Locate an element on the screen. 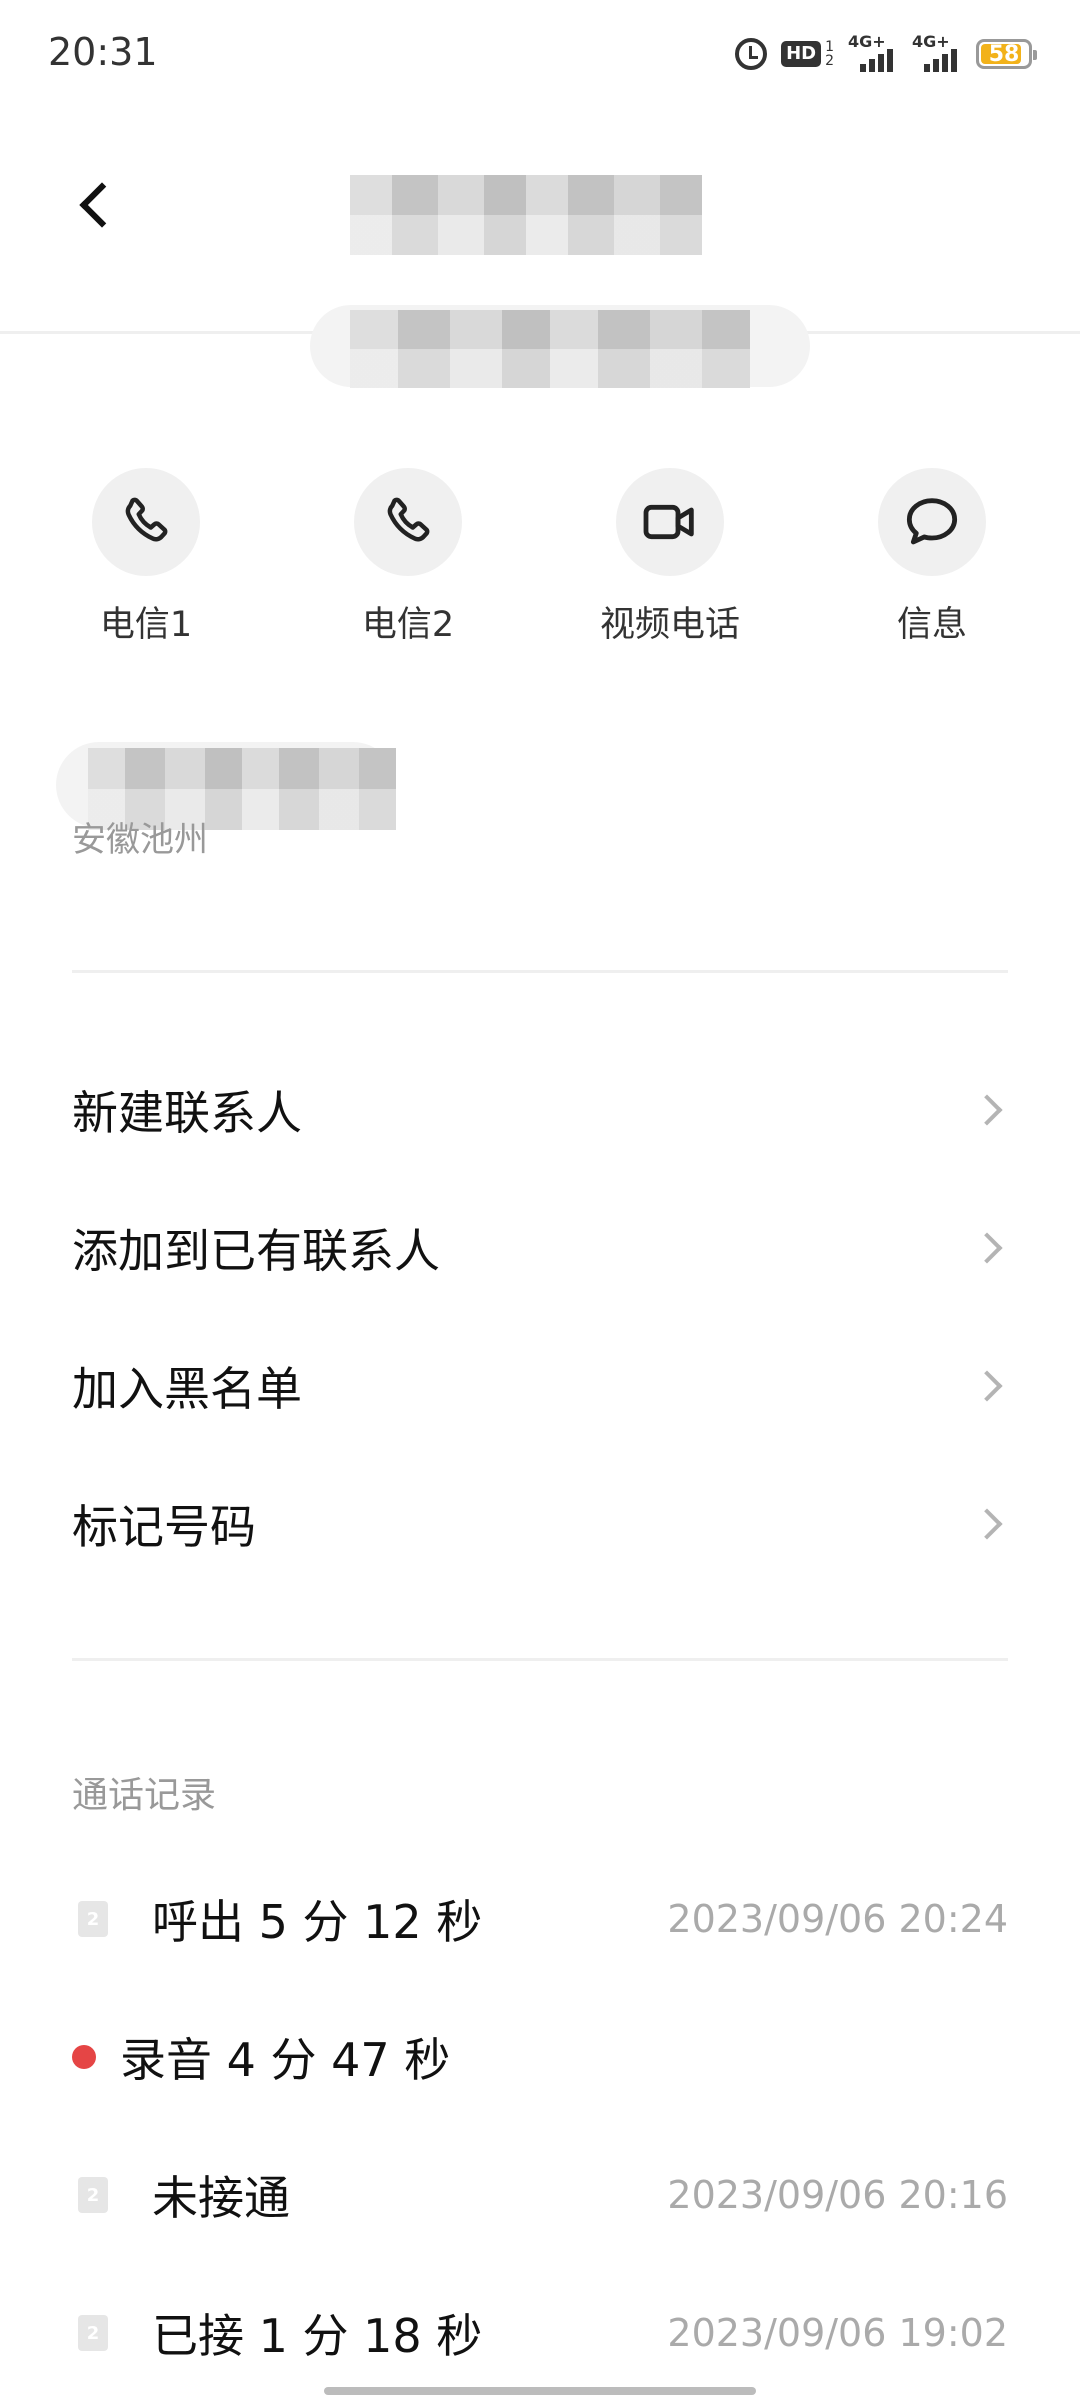 This screenshot has height=2400, width=1080. new-contact-item: 新建联系人 is located at coordinates (540, 1110).